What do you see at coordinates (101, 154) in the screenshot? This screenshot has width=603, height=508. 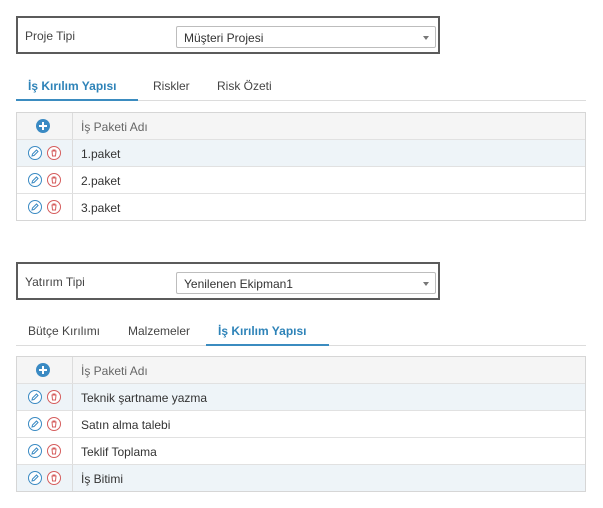 I see `package-name: 1.paket` at bounding box center [101, 154].